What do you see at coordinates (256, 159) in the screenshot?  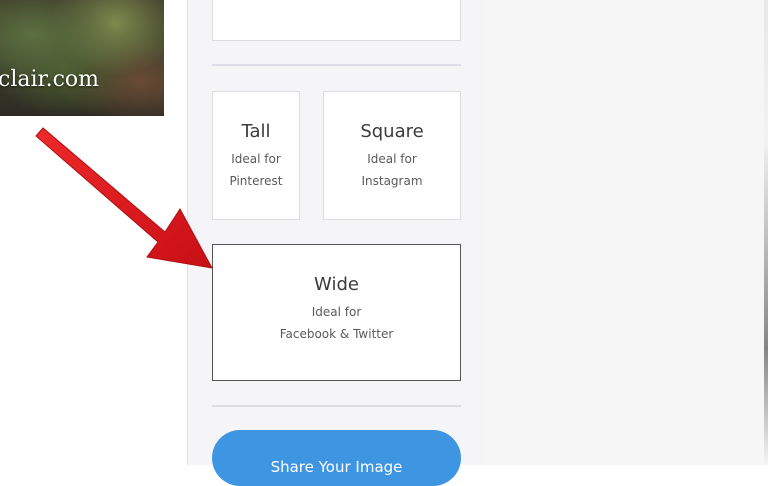 I see `tall-desc-line1: Ideal for` at bounding box center [256, 159].